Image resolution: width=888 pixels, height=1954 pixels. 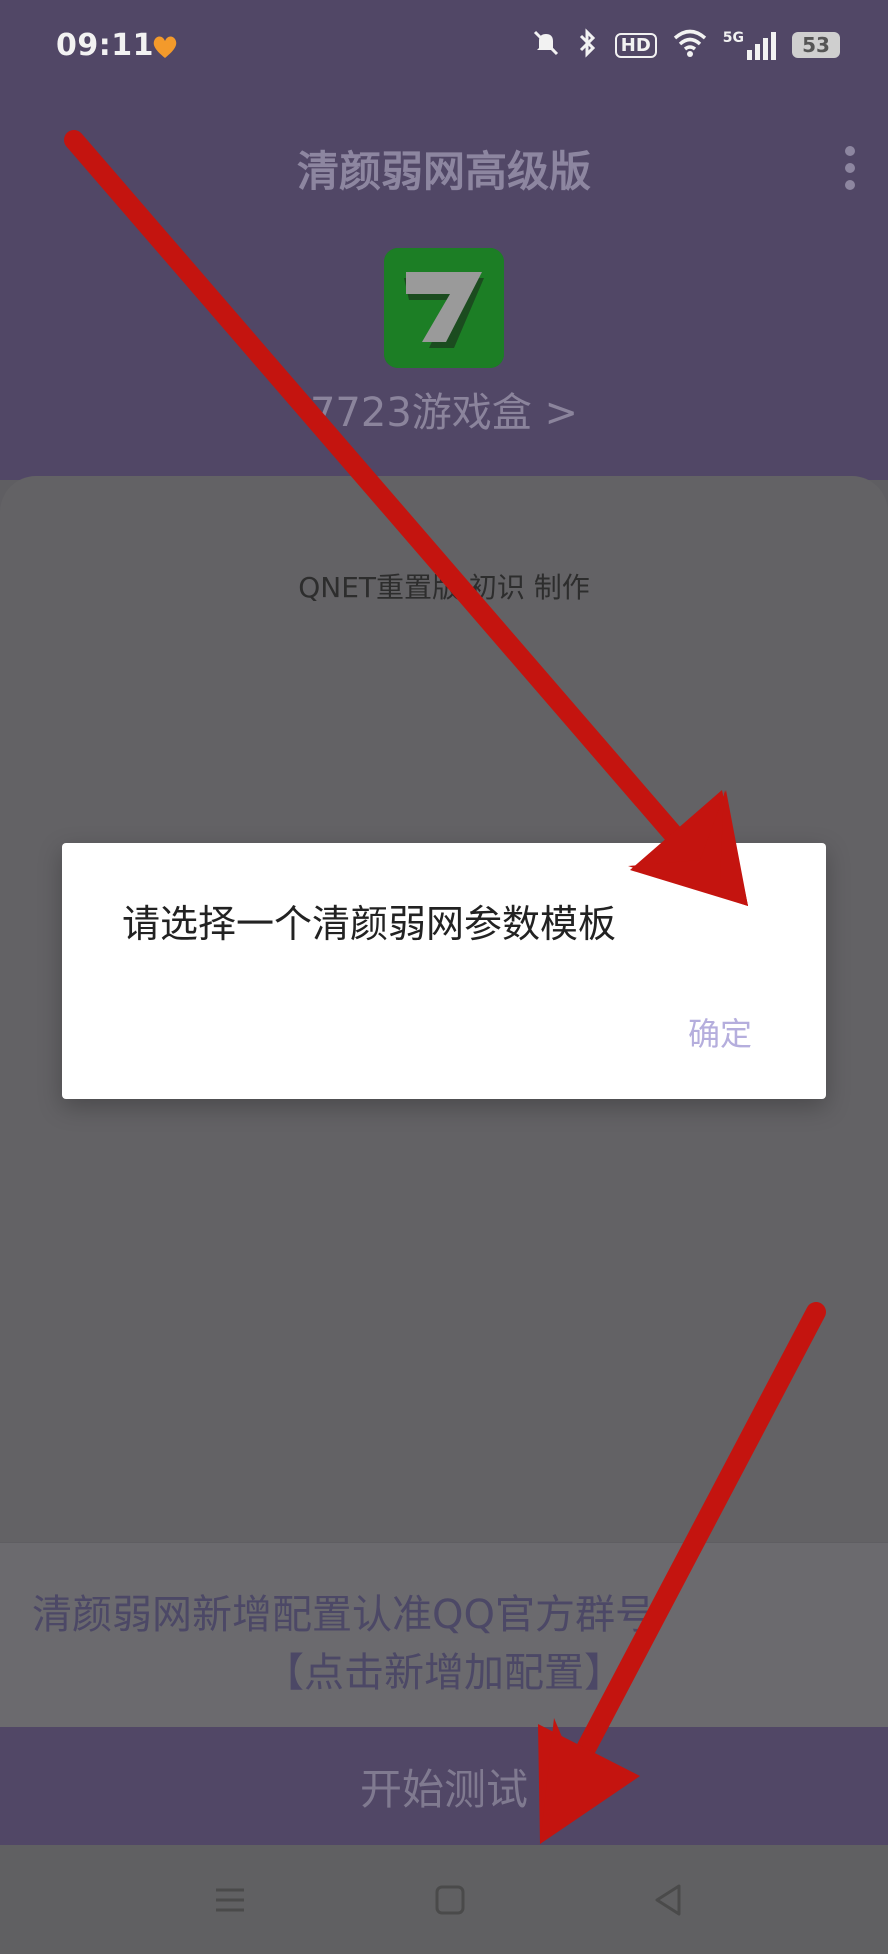 What do you see at coordinates (850, 168) in the screenshot?
I see `more-options-icon` at bounding box center [850, 168].